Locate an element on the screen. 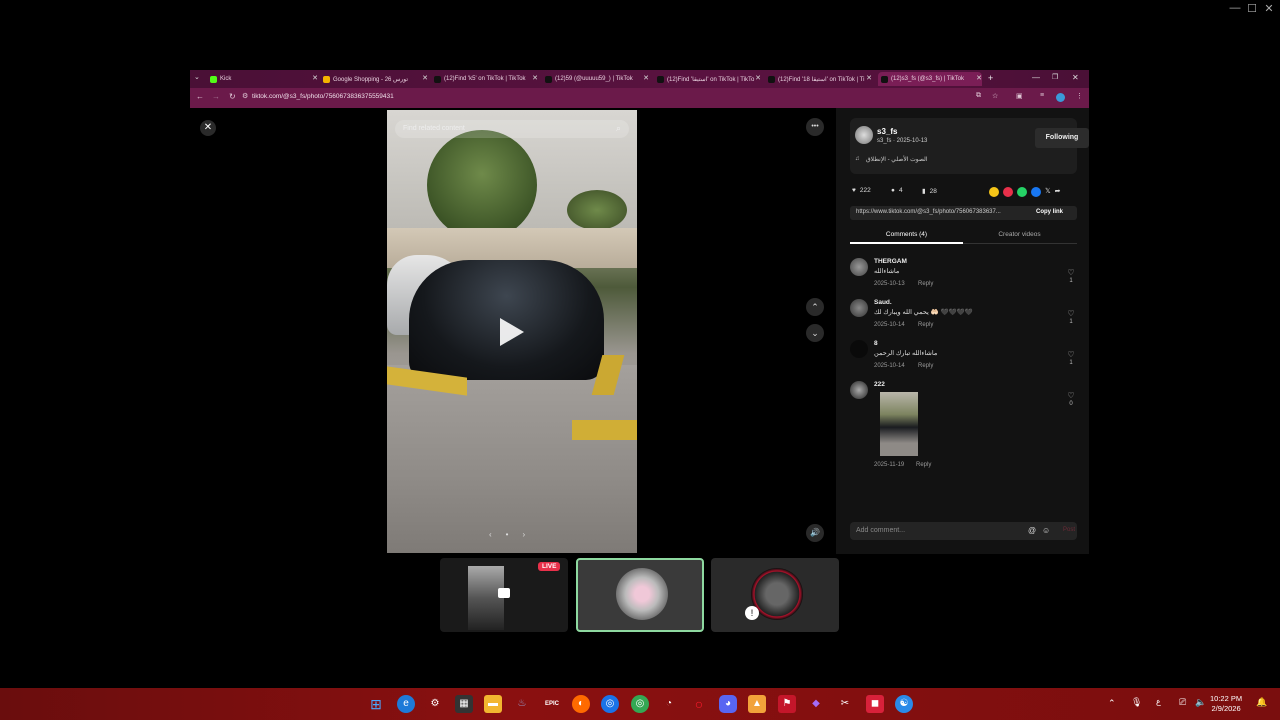  capcut-icon: ✂ is located at coordinates (845, 704).